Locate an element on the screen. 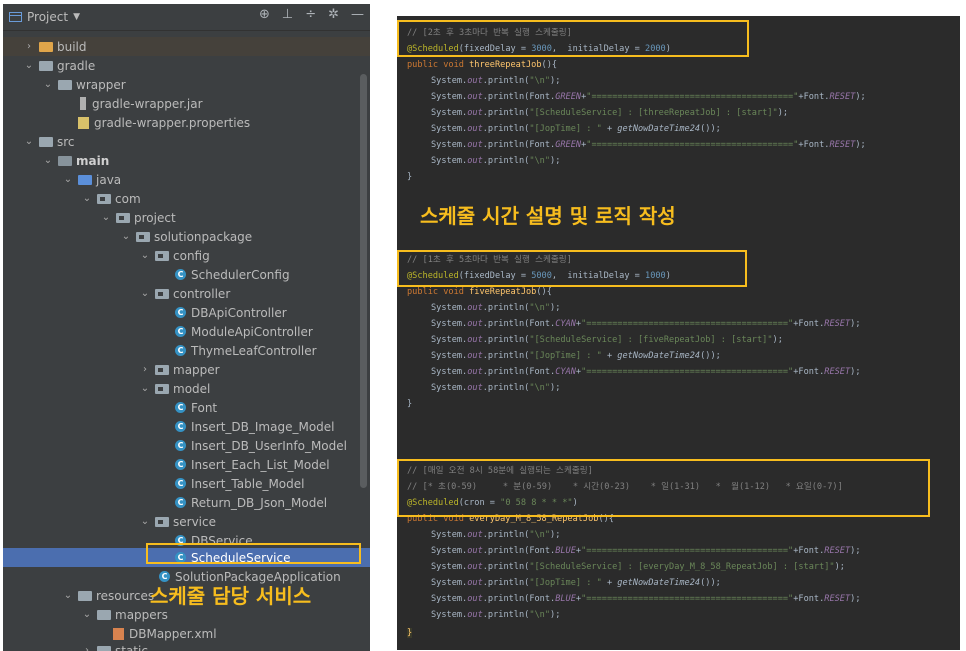  tree-item-insert-table-model: C Insert_Table_Model is located at coordinates (186, 483).